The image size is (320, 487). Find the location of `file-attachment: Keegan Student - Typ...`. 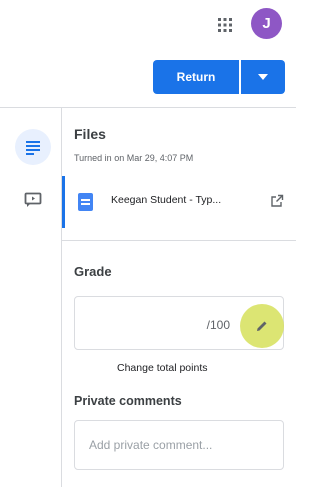

file-attachment: Keegan Student - Typ... is located at coordinates (179, 202).